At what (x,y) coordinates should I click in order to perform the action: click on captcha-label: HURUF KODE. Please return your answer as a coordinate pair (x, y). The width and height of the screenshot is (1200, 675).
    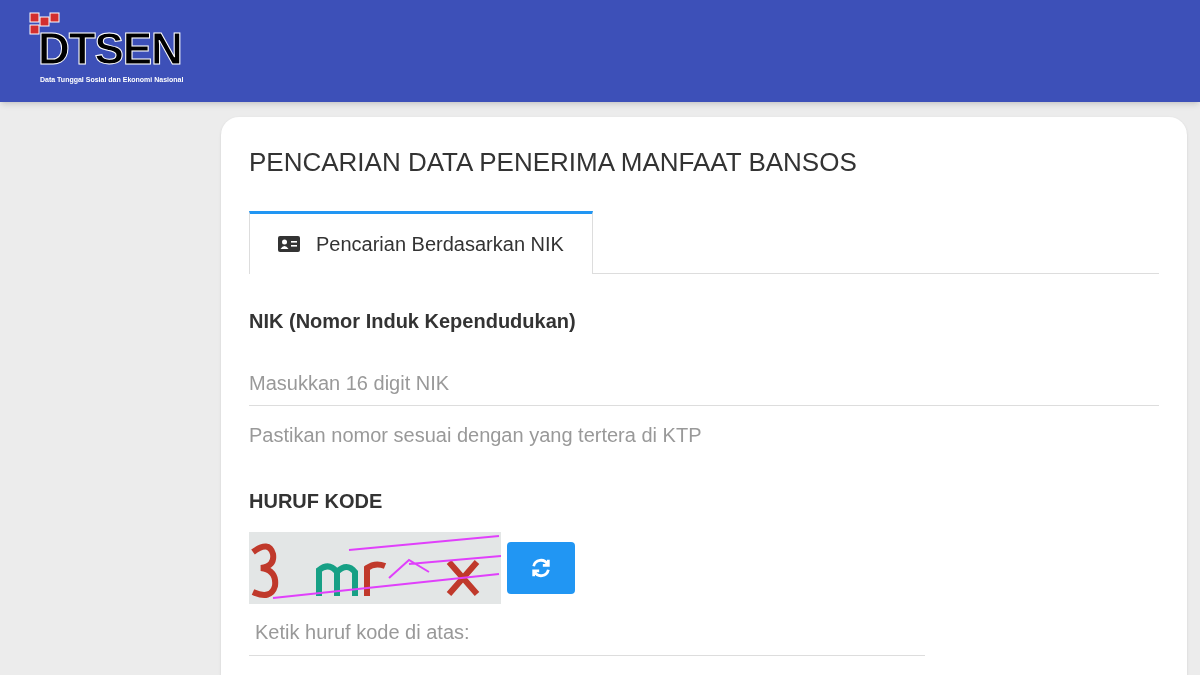
    Looking at the image, I should click on (316, 501).